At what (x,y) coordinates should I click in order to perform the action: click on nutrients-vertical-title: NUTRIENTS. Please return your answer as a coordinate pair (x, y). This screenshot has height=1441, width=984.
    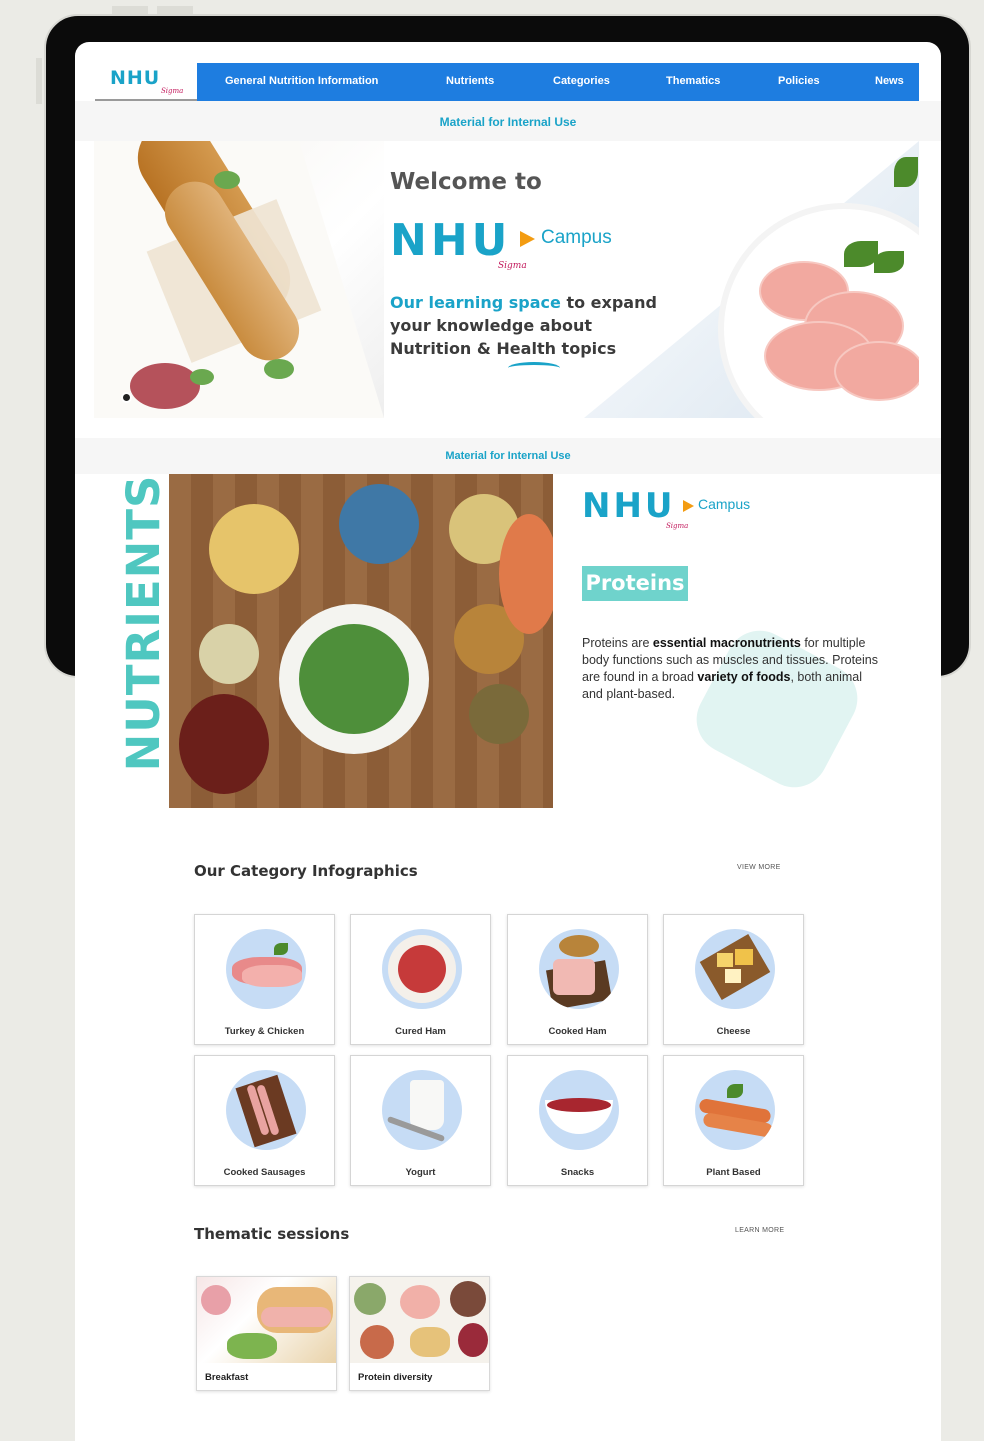
    Looking at the image, I should click on (143, 623).